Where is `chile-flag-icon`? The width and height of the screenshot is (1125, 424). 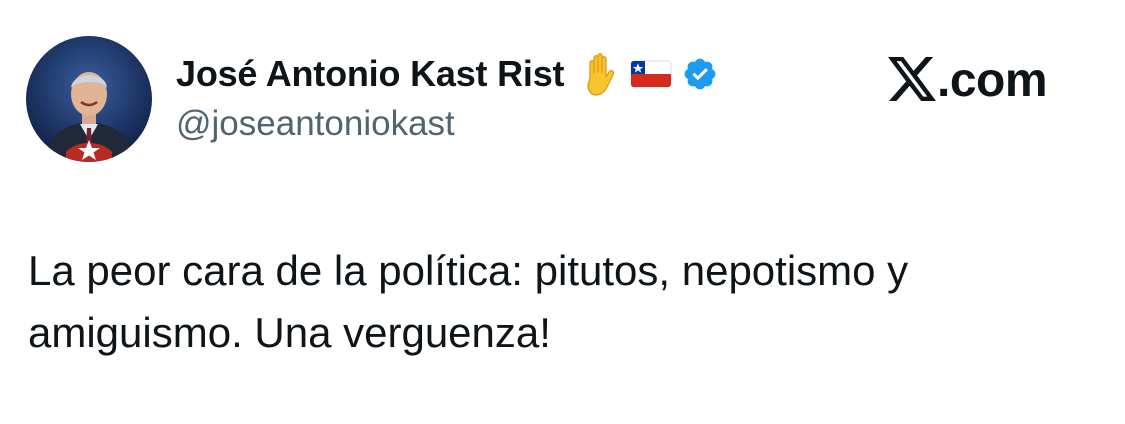
chile-flag-icon is located at coordinates (651, 74).